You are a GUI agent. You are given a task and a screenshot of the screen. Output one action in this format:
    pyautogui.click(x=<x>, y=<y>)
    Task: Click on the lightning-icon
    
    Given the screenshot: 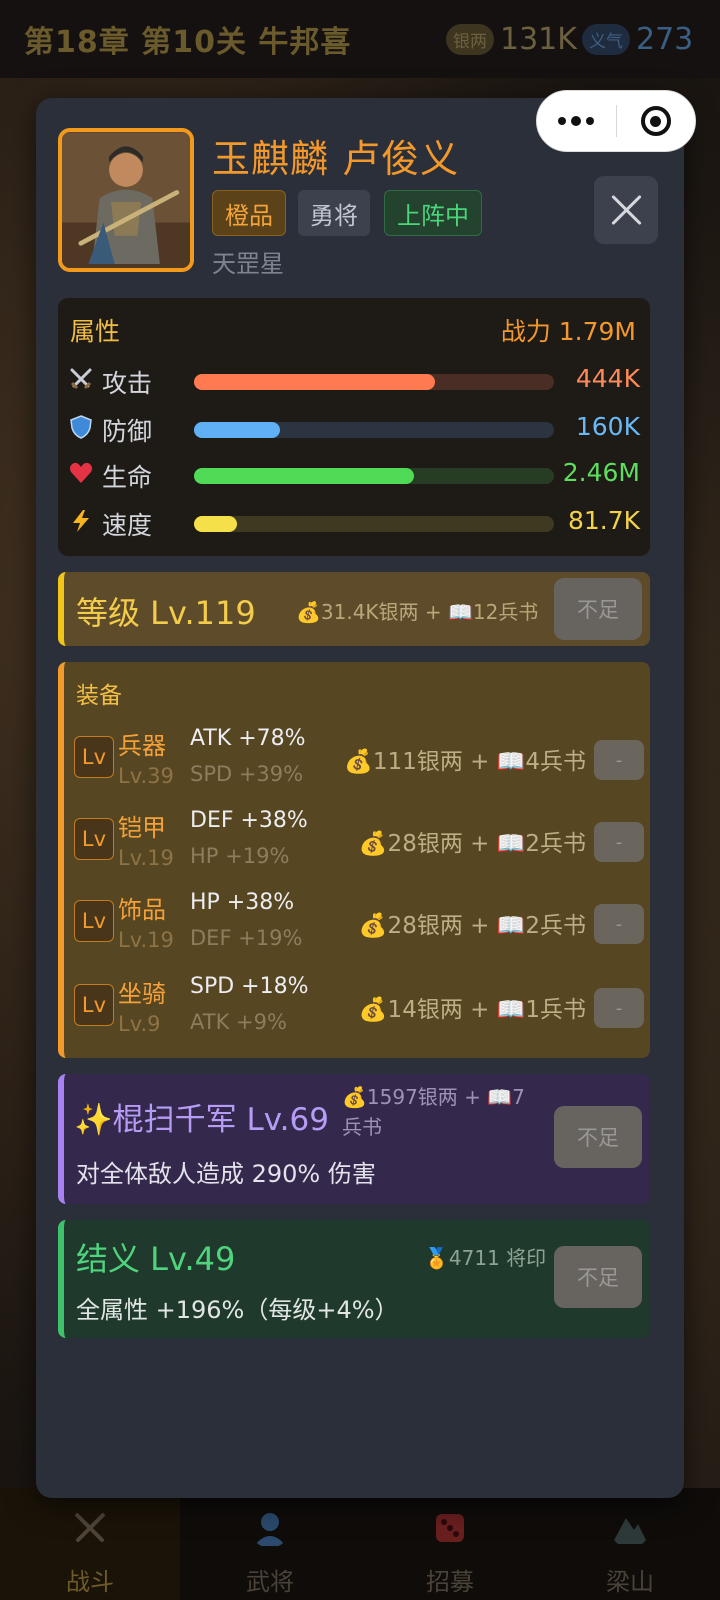 What is the action you would take?
    pyautogui.click(x=81, y=521)
    